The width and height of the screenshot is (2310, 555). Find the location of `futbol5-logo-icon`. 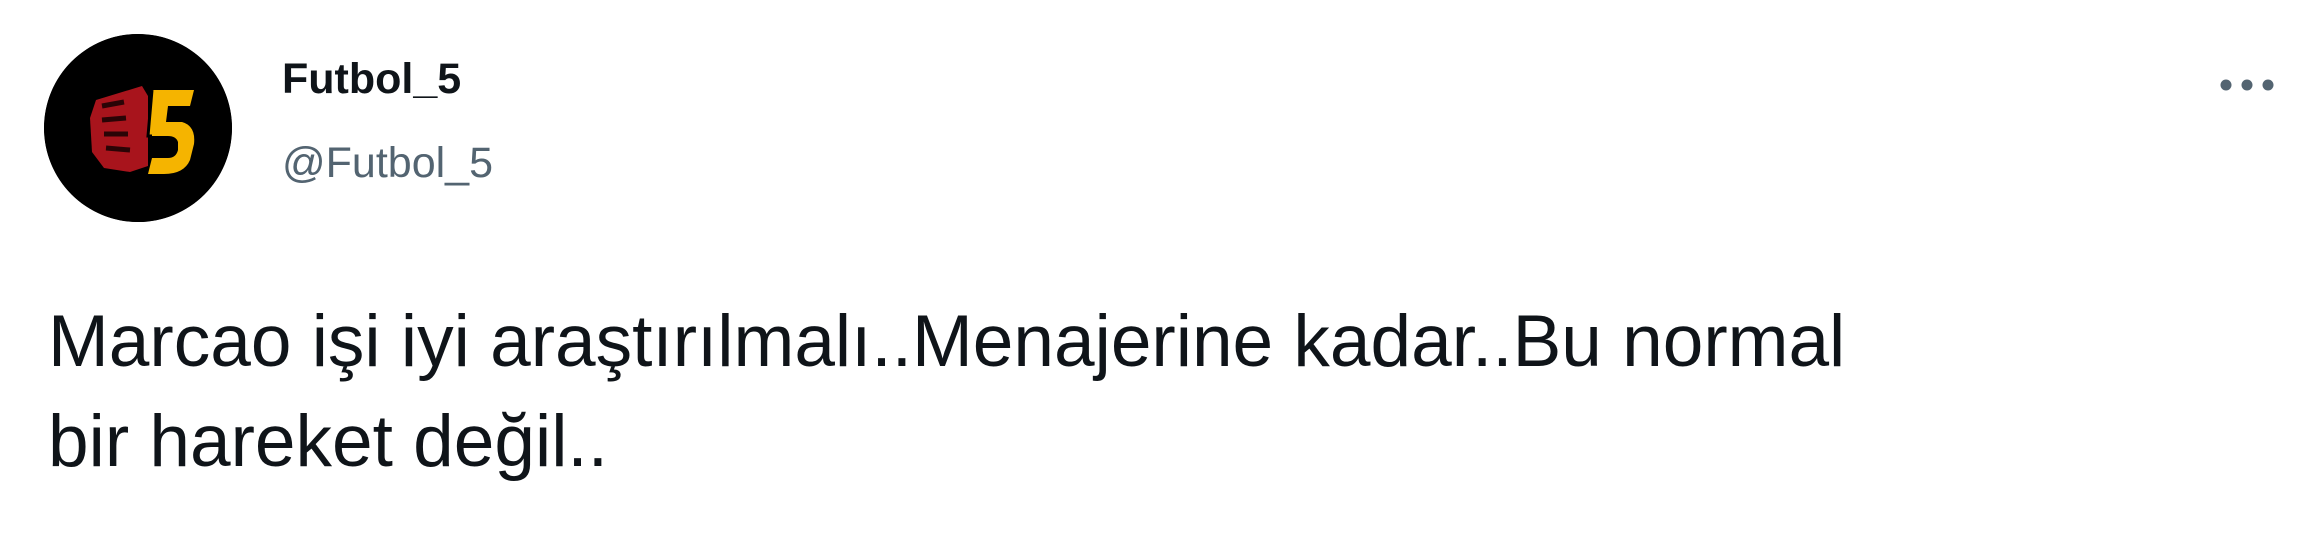

futbol5-logo-icon is located at coordinates (138, 128).